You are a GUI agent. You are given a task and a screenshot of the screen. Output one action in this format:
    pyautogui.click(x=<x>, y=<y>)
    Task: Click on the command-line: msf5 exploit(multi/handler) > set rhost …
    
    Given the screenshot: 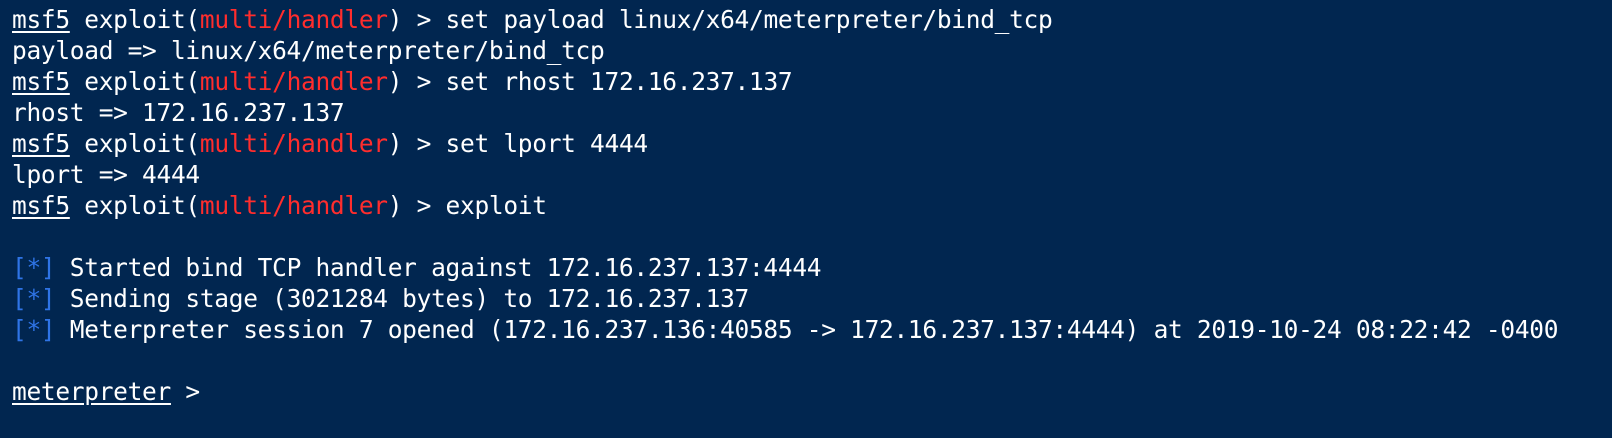 What is the action you would take?
    pyautogui.click(x=812, y=81)
    